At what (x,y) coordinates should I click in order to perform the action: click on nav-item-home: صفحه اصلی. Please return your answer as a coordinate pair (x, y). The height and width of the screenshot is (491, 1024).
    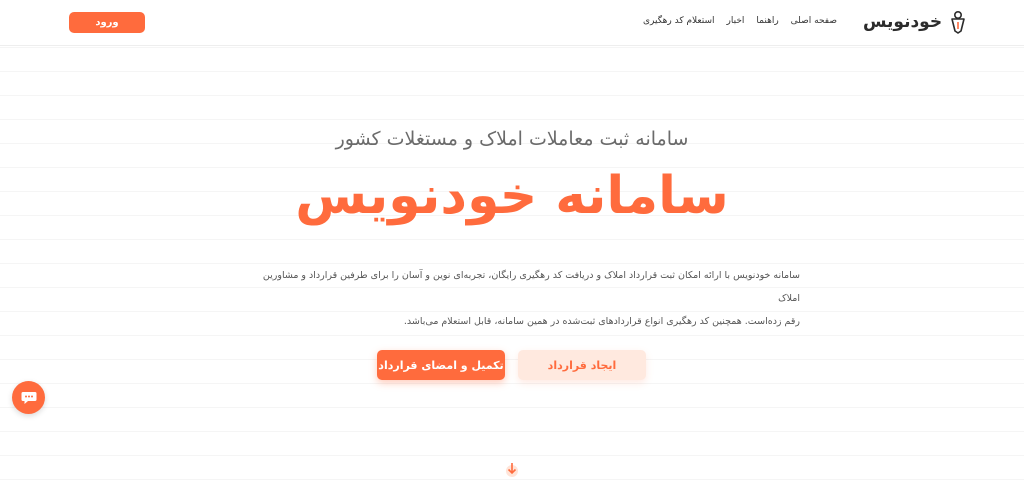
    Looking at the image, I should click on (814, 21).